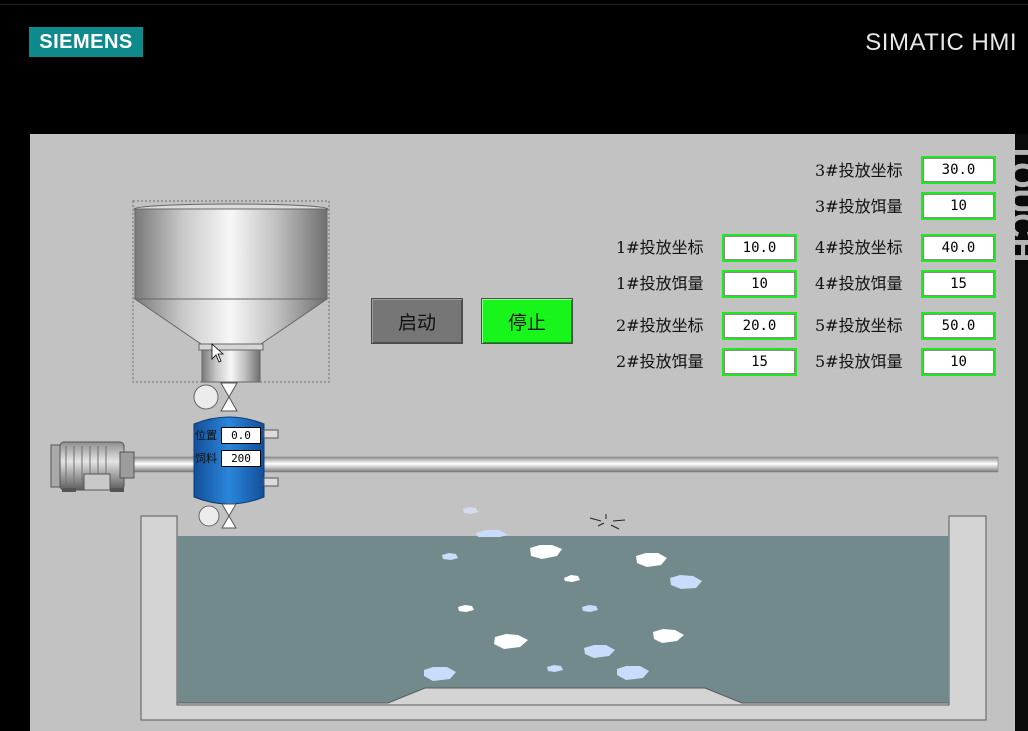 The width and height of the screenshot is (1028, 731). I want to click on feed-label: 饲料, so click(206, 458).